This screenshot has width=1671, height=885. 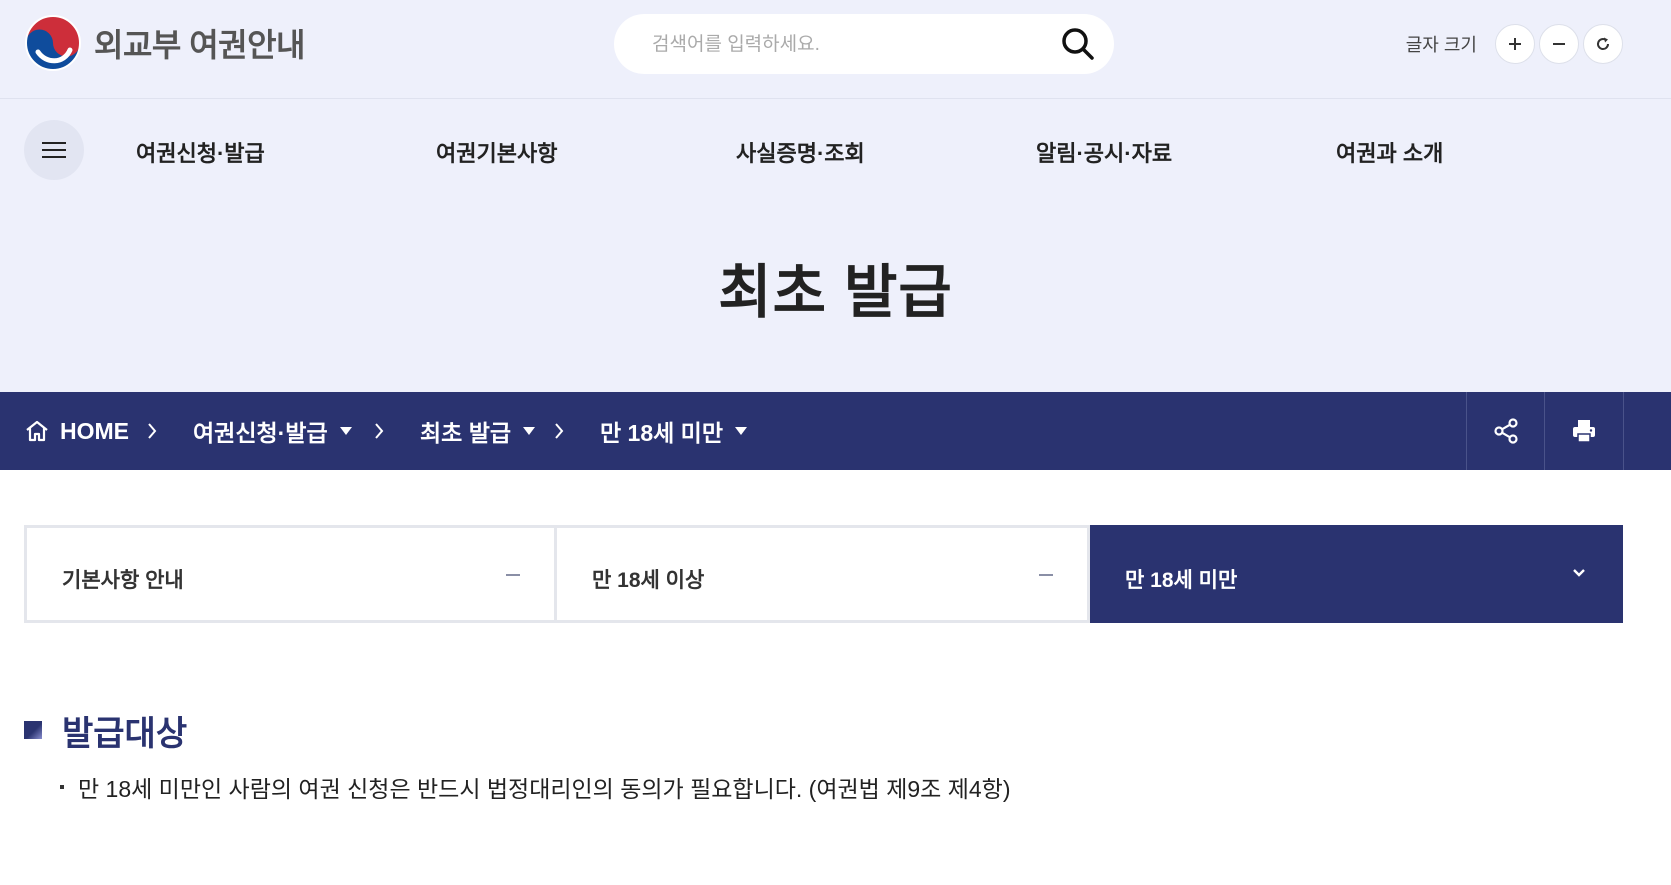 What do you see at coordinates (62, 787) in the screenshot?
I see `bullet-icon` at bounding box center [62, 787].